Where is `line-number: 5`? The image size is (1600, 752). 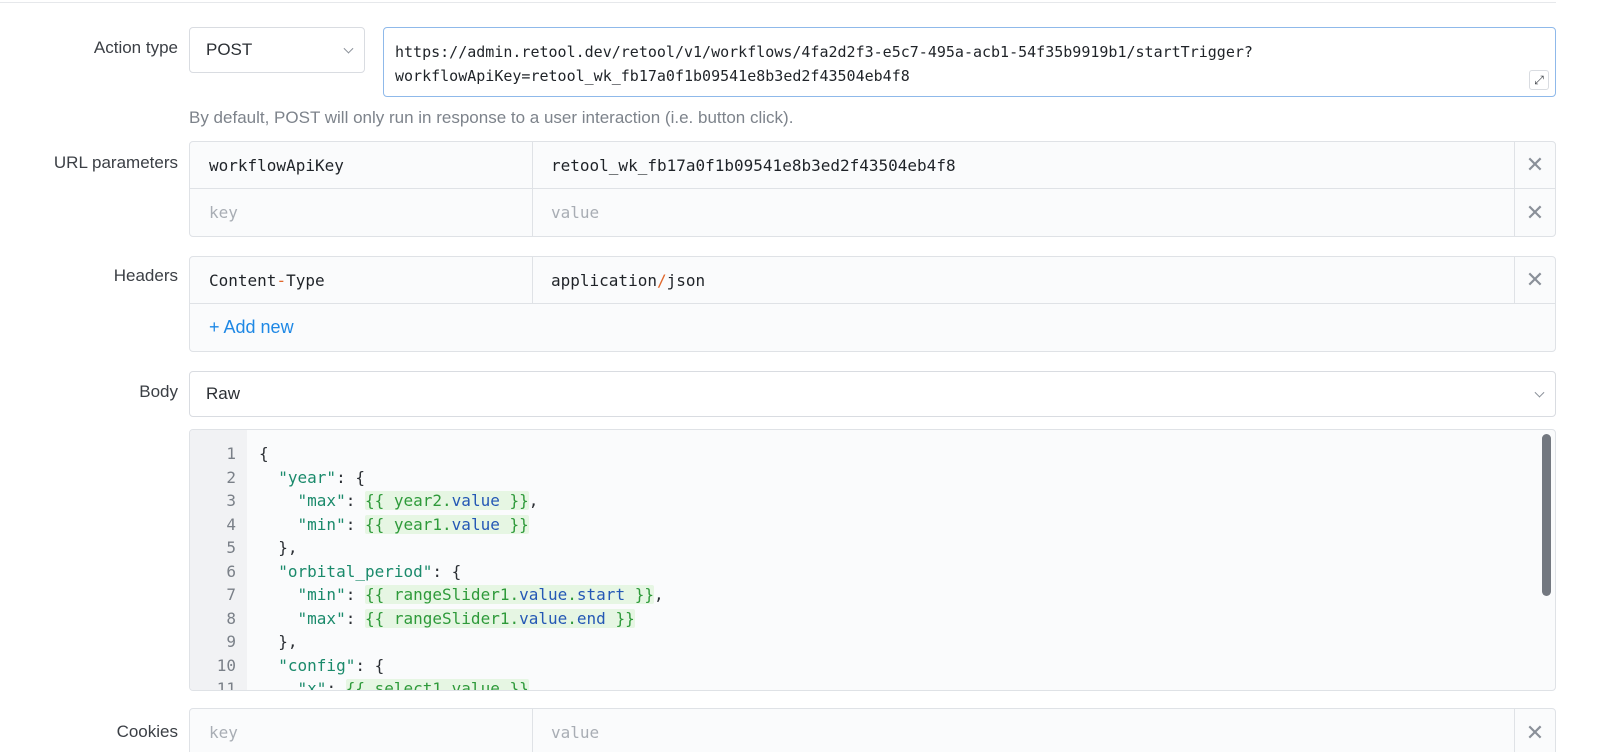
line-number: 5 is located at coordinates (231, 547).